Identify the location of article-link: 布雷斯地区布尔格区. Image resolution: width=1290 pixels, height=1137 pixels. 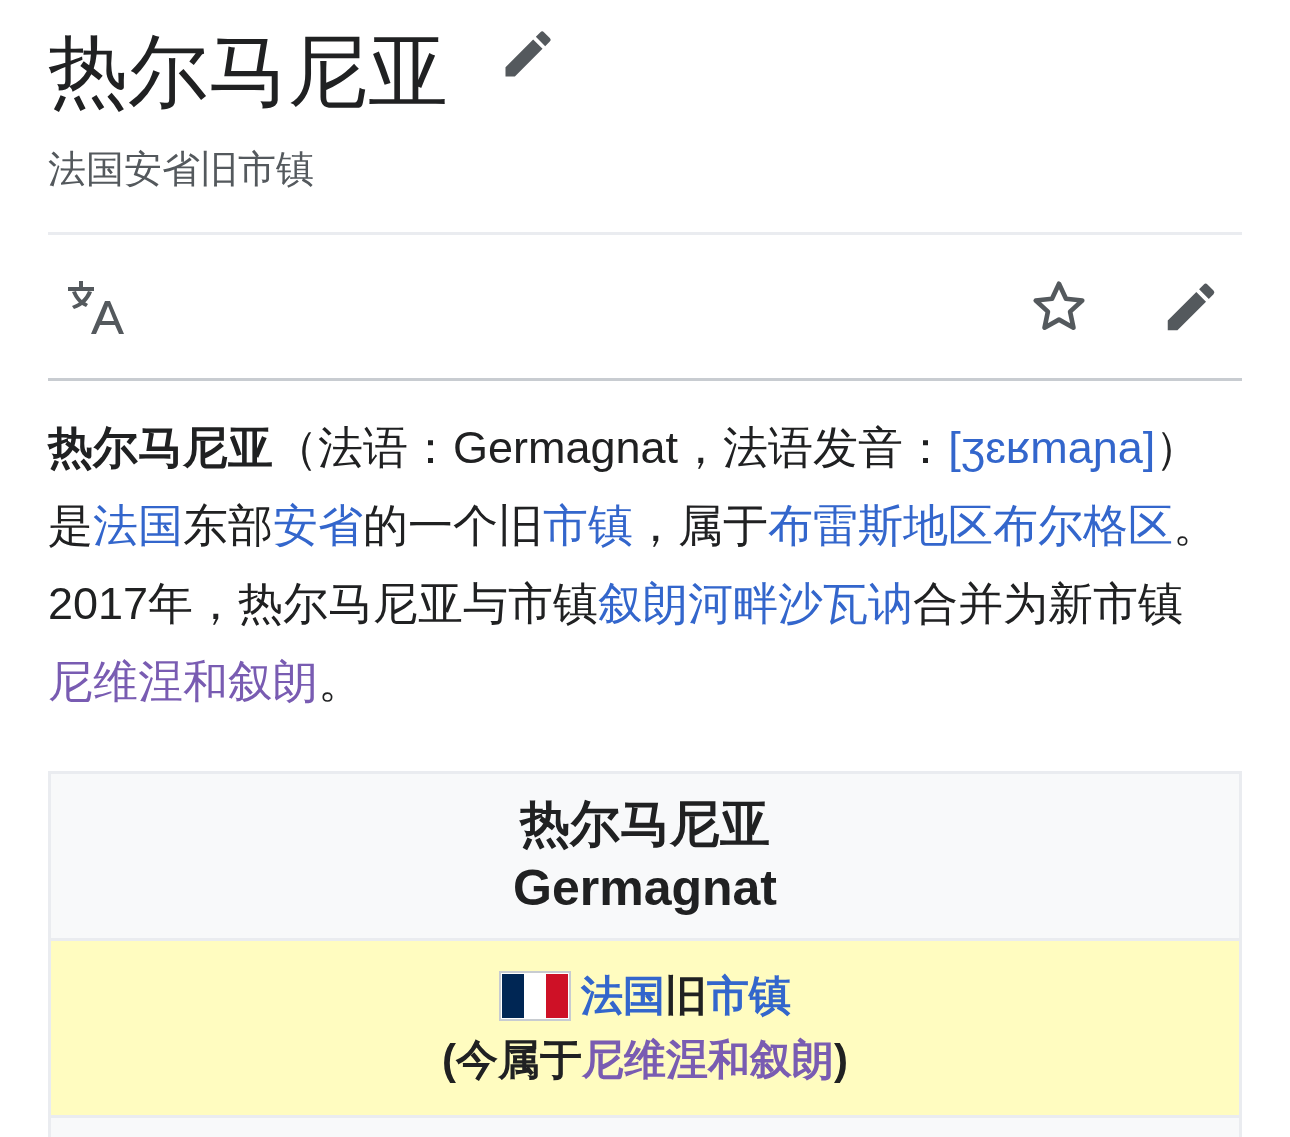
(970, 525).